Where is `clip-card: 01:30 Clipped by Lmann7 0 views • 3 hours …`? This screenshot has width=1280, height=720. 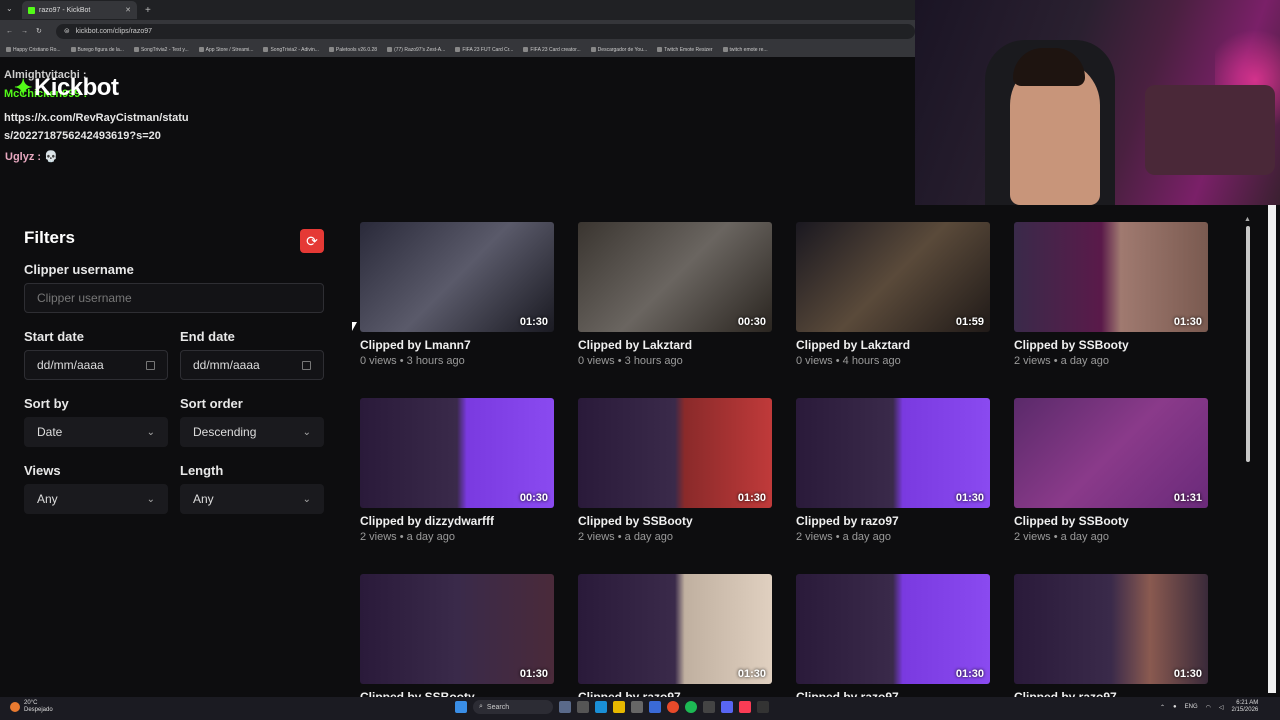 clip-card: 01:30 Clipped by Lmann7 0 views • 3 hours … is located at coordinates (457, 294).